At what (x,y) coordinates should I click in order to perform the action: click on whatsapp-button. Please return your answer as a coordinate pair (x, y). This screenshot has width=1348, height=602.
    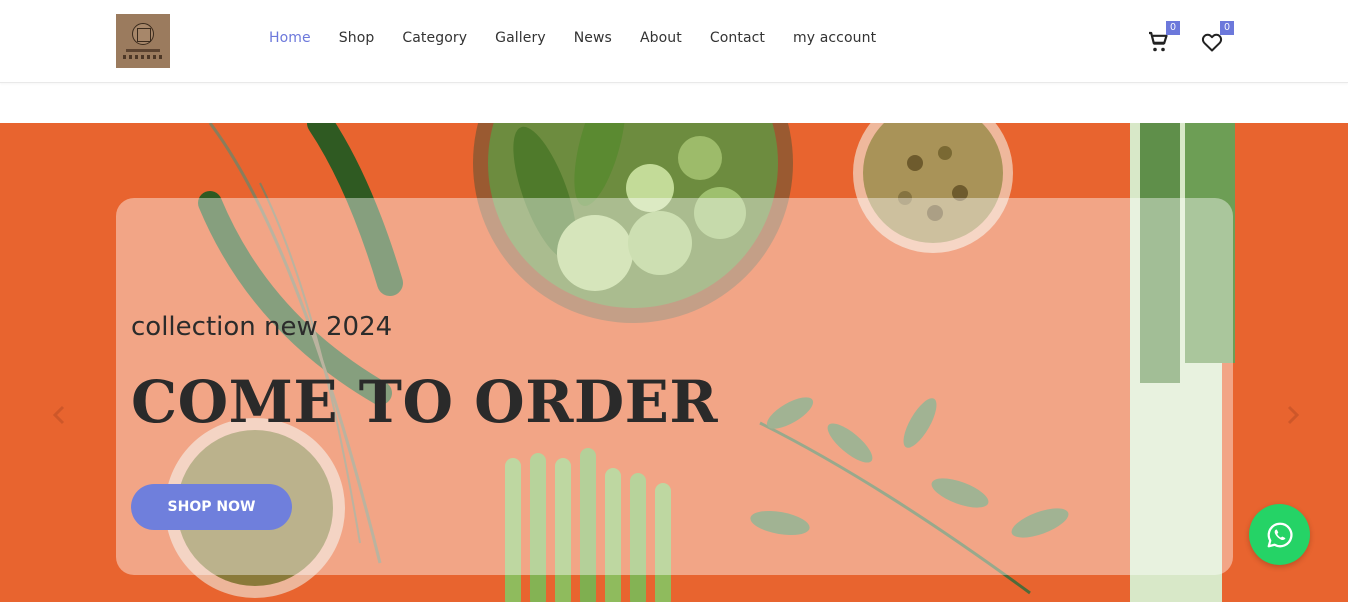
    Looking at the image, I should click on (1279, 534).